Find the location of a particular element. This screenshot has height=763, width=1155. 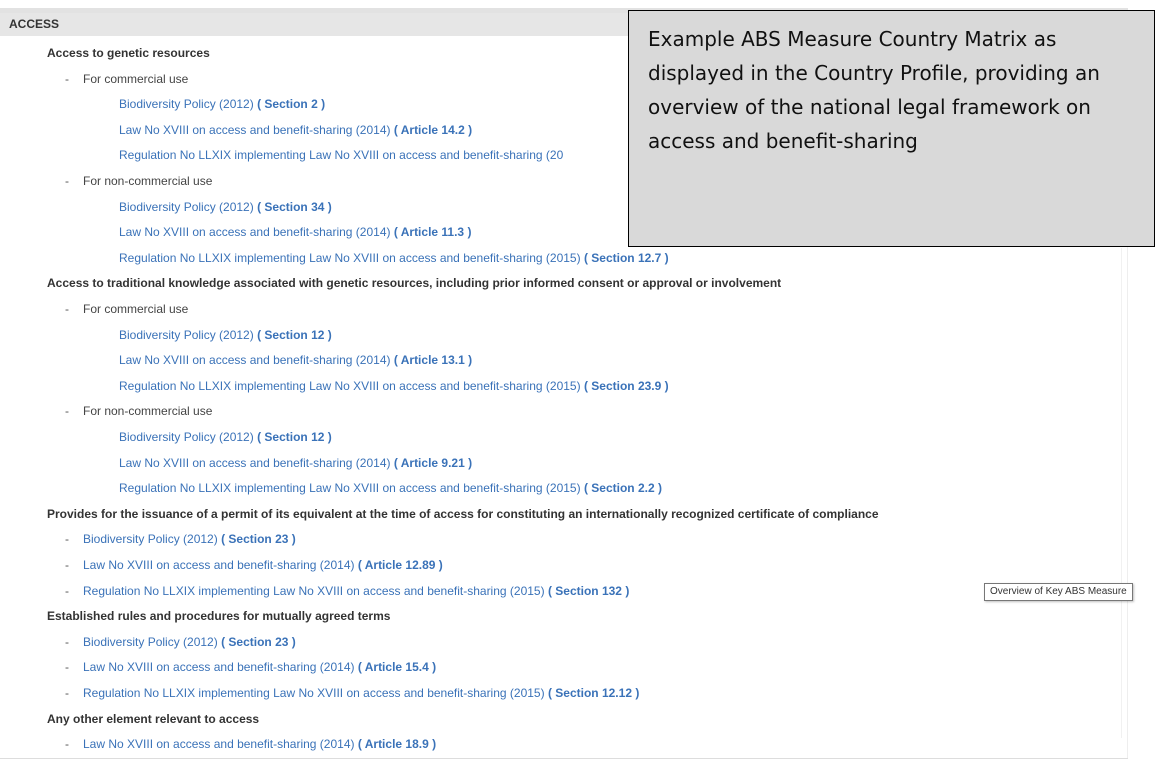

section-reference-link: ( Section 34 ) is located at coordinates (294, 207).